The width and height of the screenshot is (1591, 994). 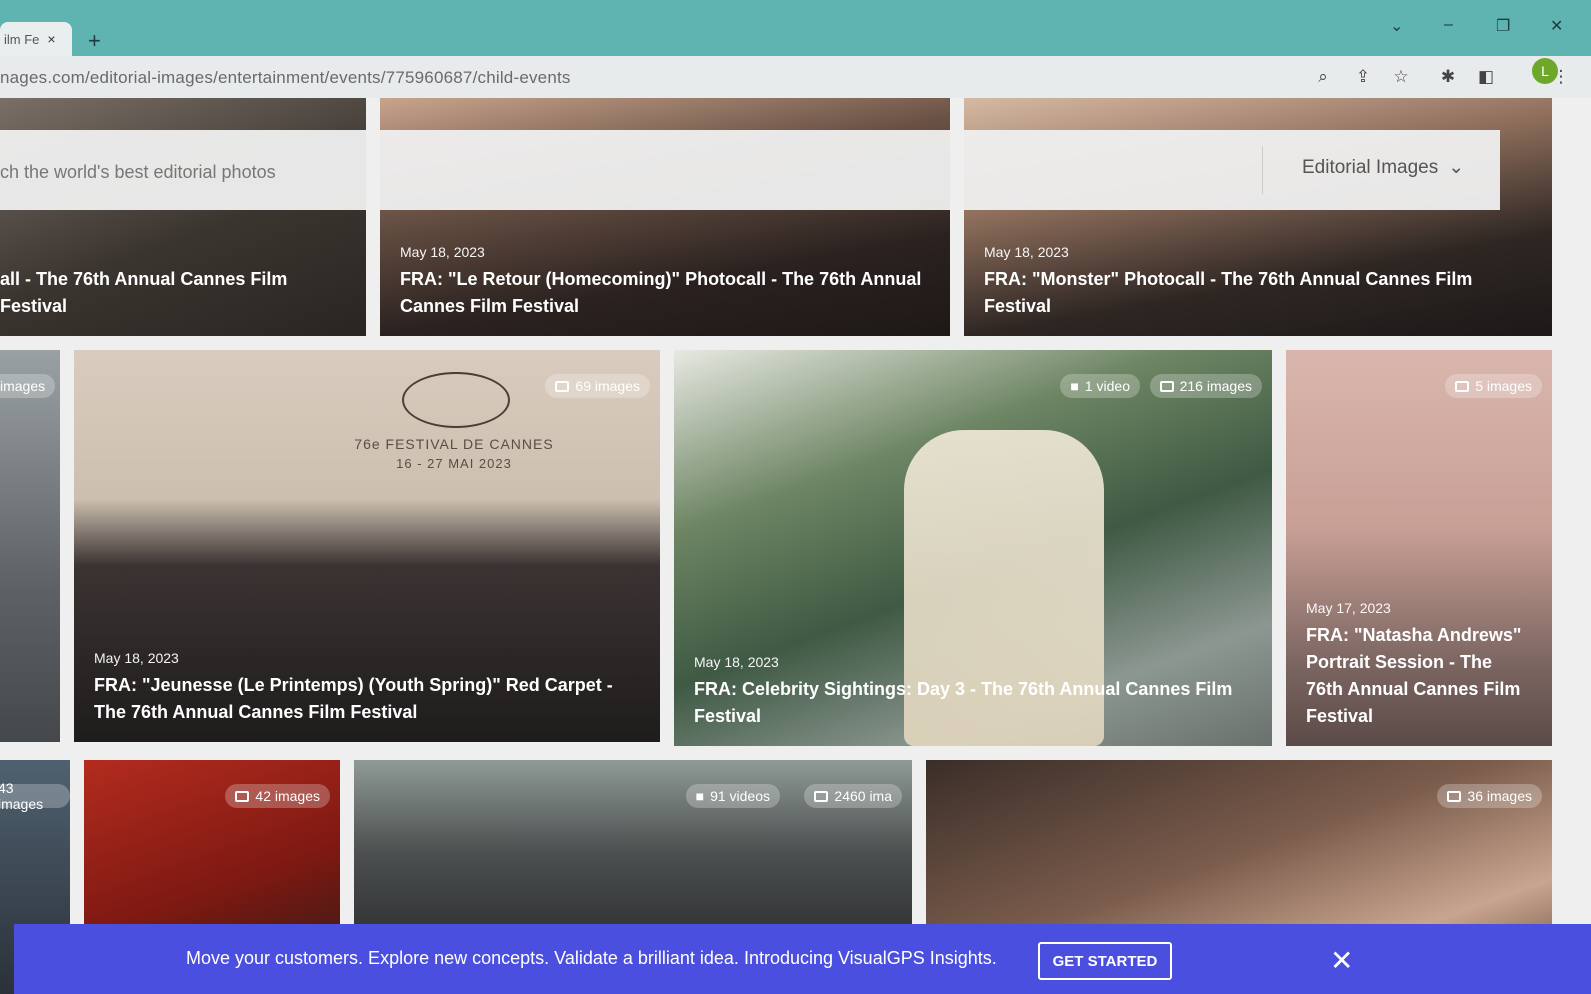 I want to click on badge-label: 5 images, so click(x=1503, y=386).